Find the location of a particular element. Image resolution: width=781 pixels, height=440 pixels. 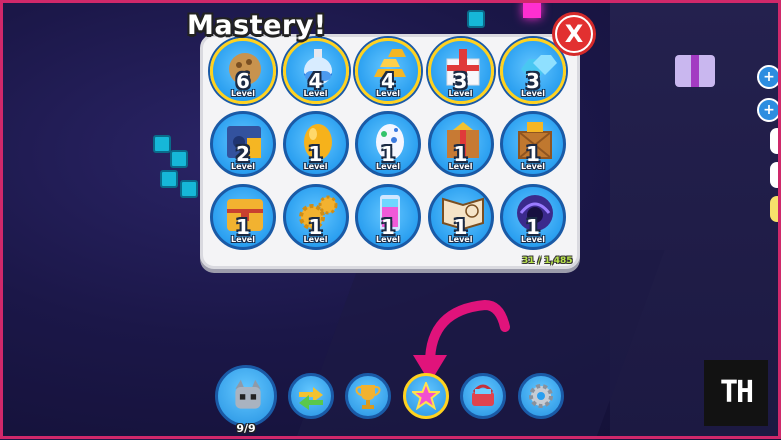

settings-gear-icon is located at coordinates (541, 396).